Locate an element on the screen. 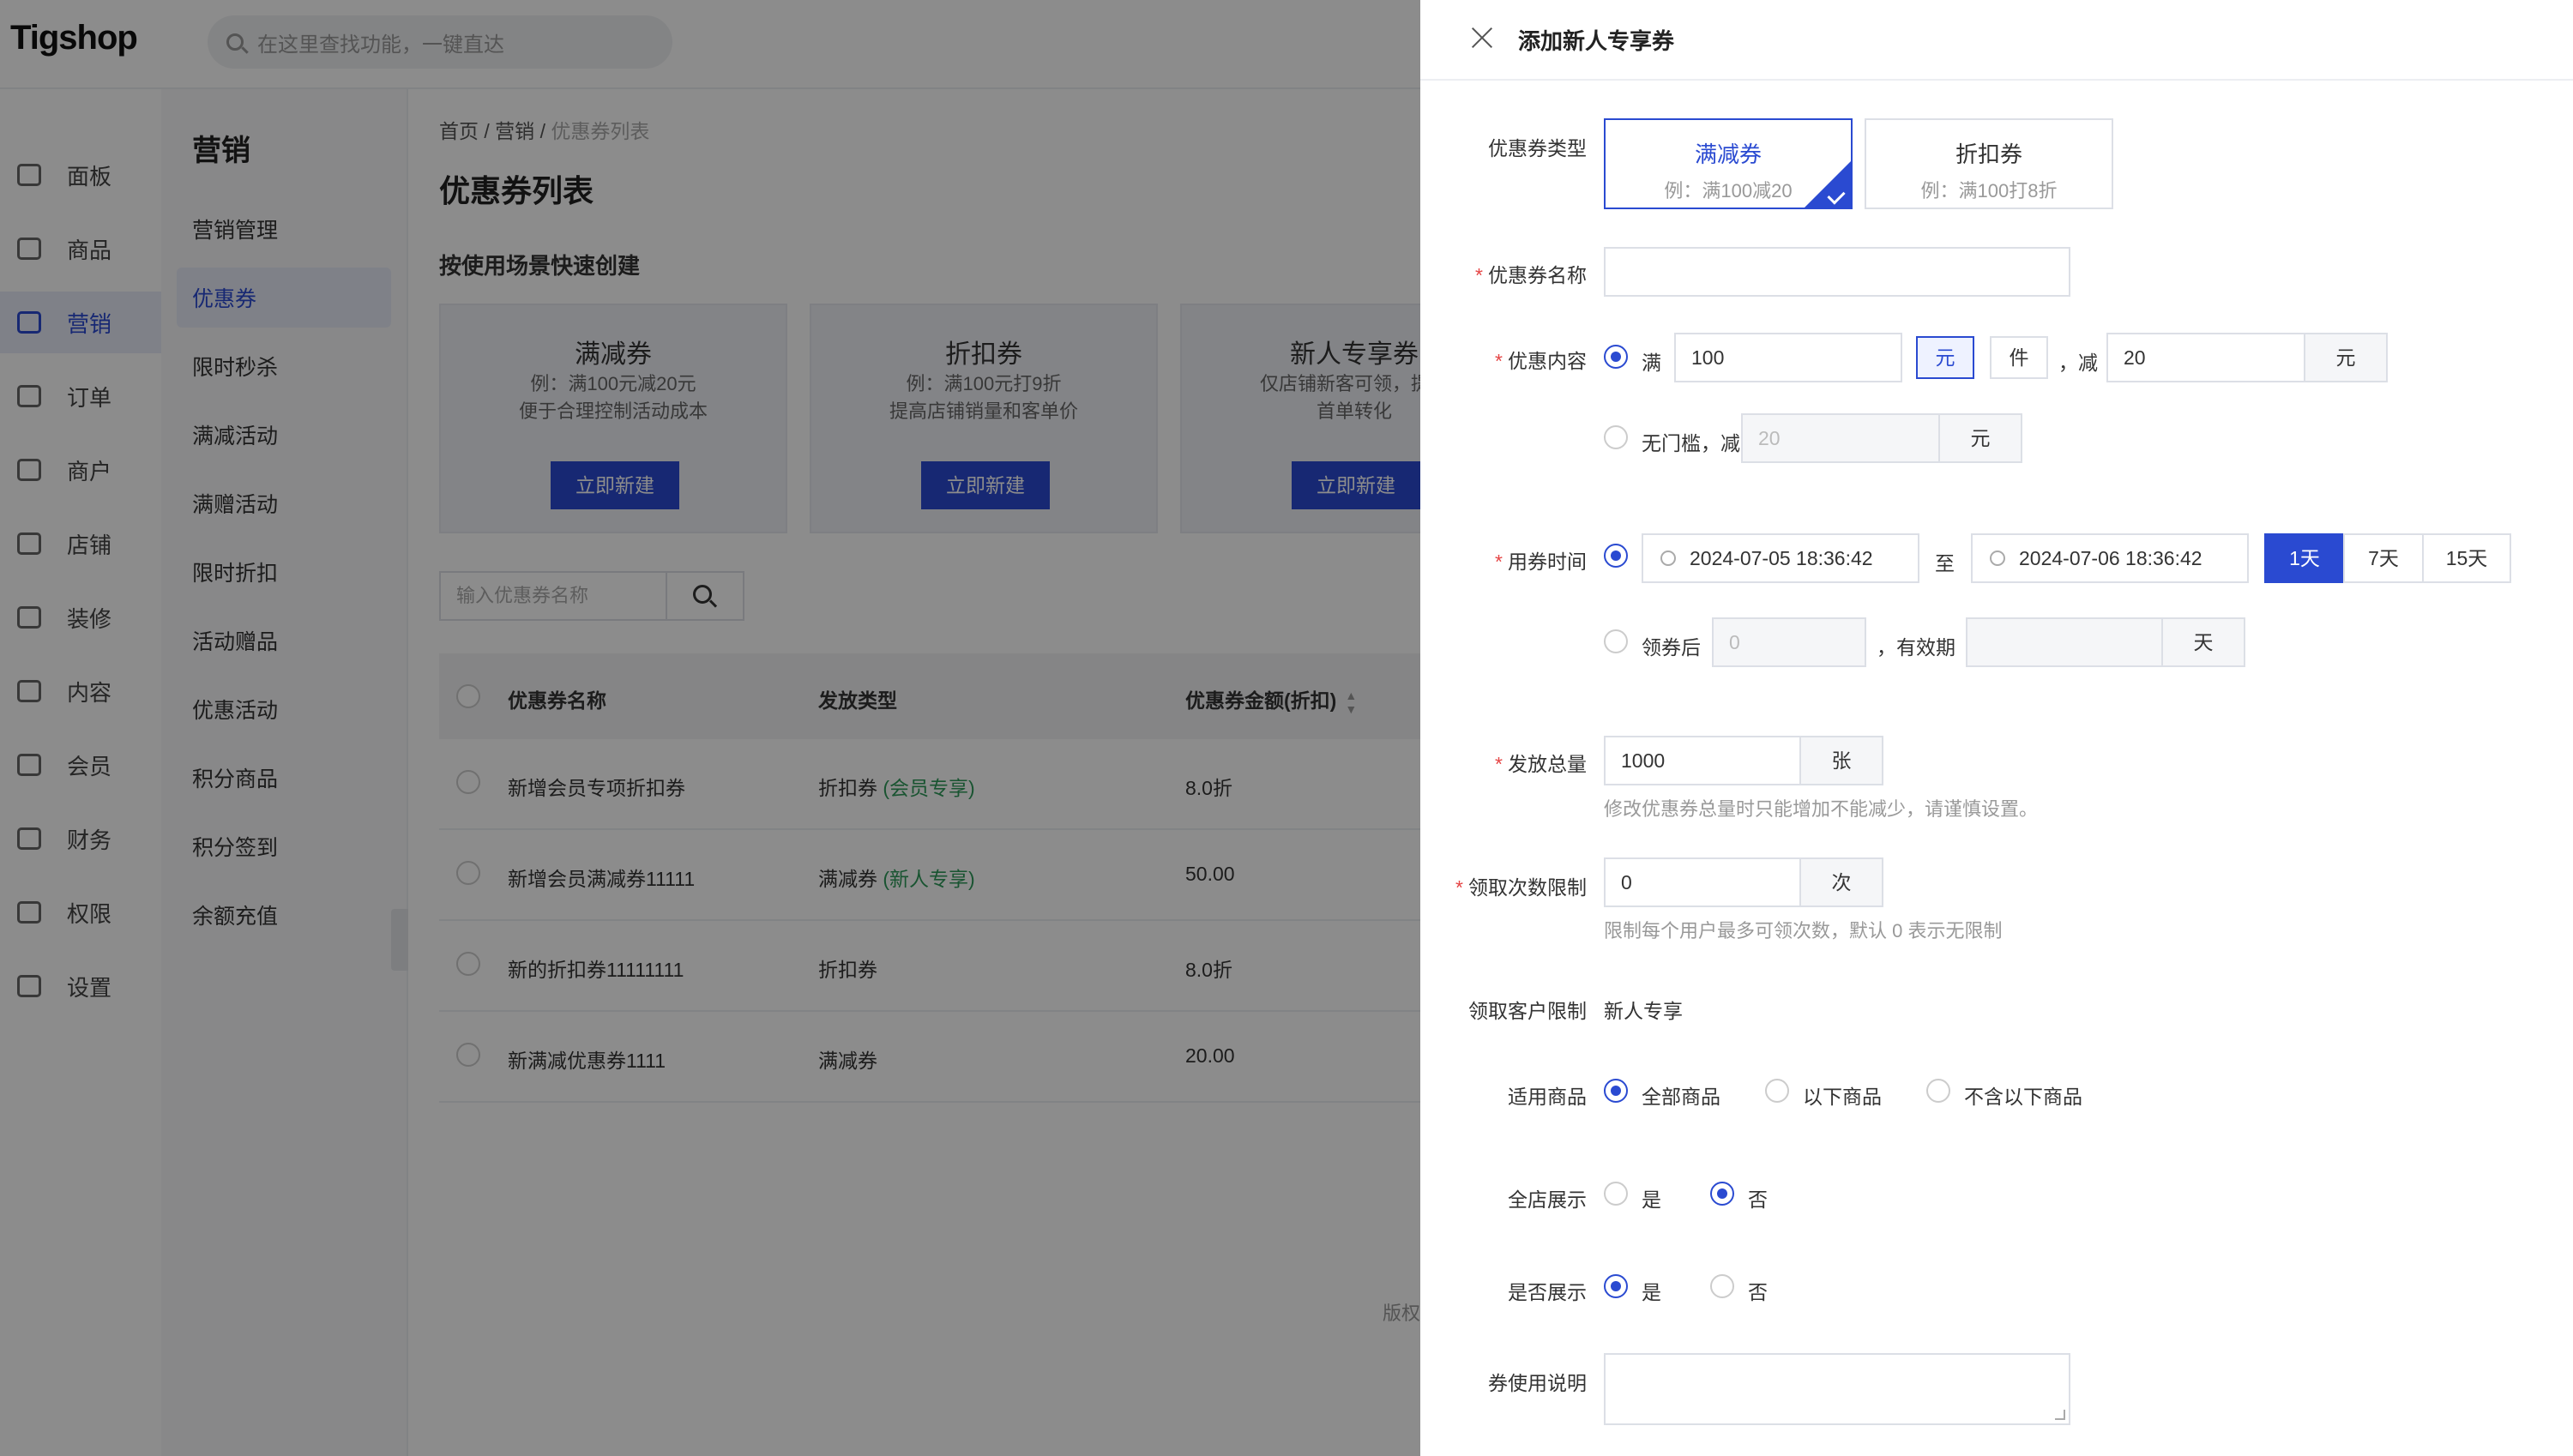  display-yes-radio is located at coordinates (1616, 1286).